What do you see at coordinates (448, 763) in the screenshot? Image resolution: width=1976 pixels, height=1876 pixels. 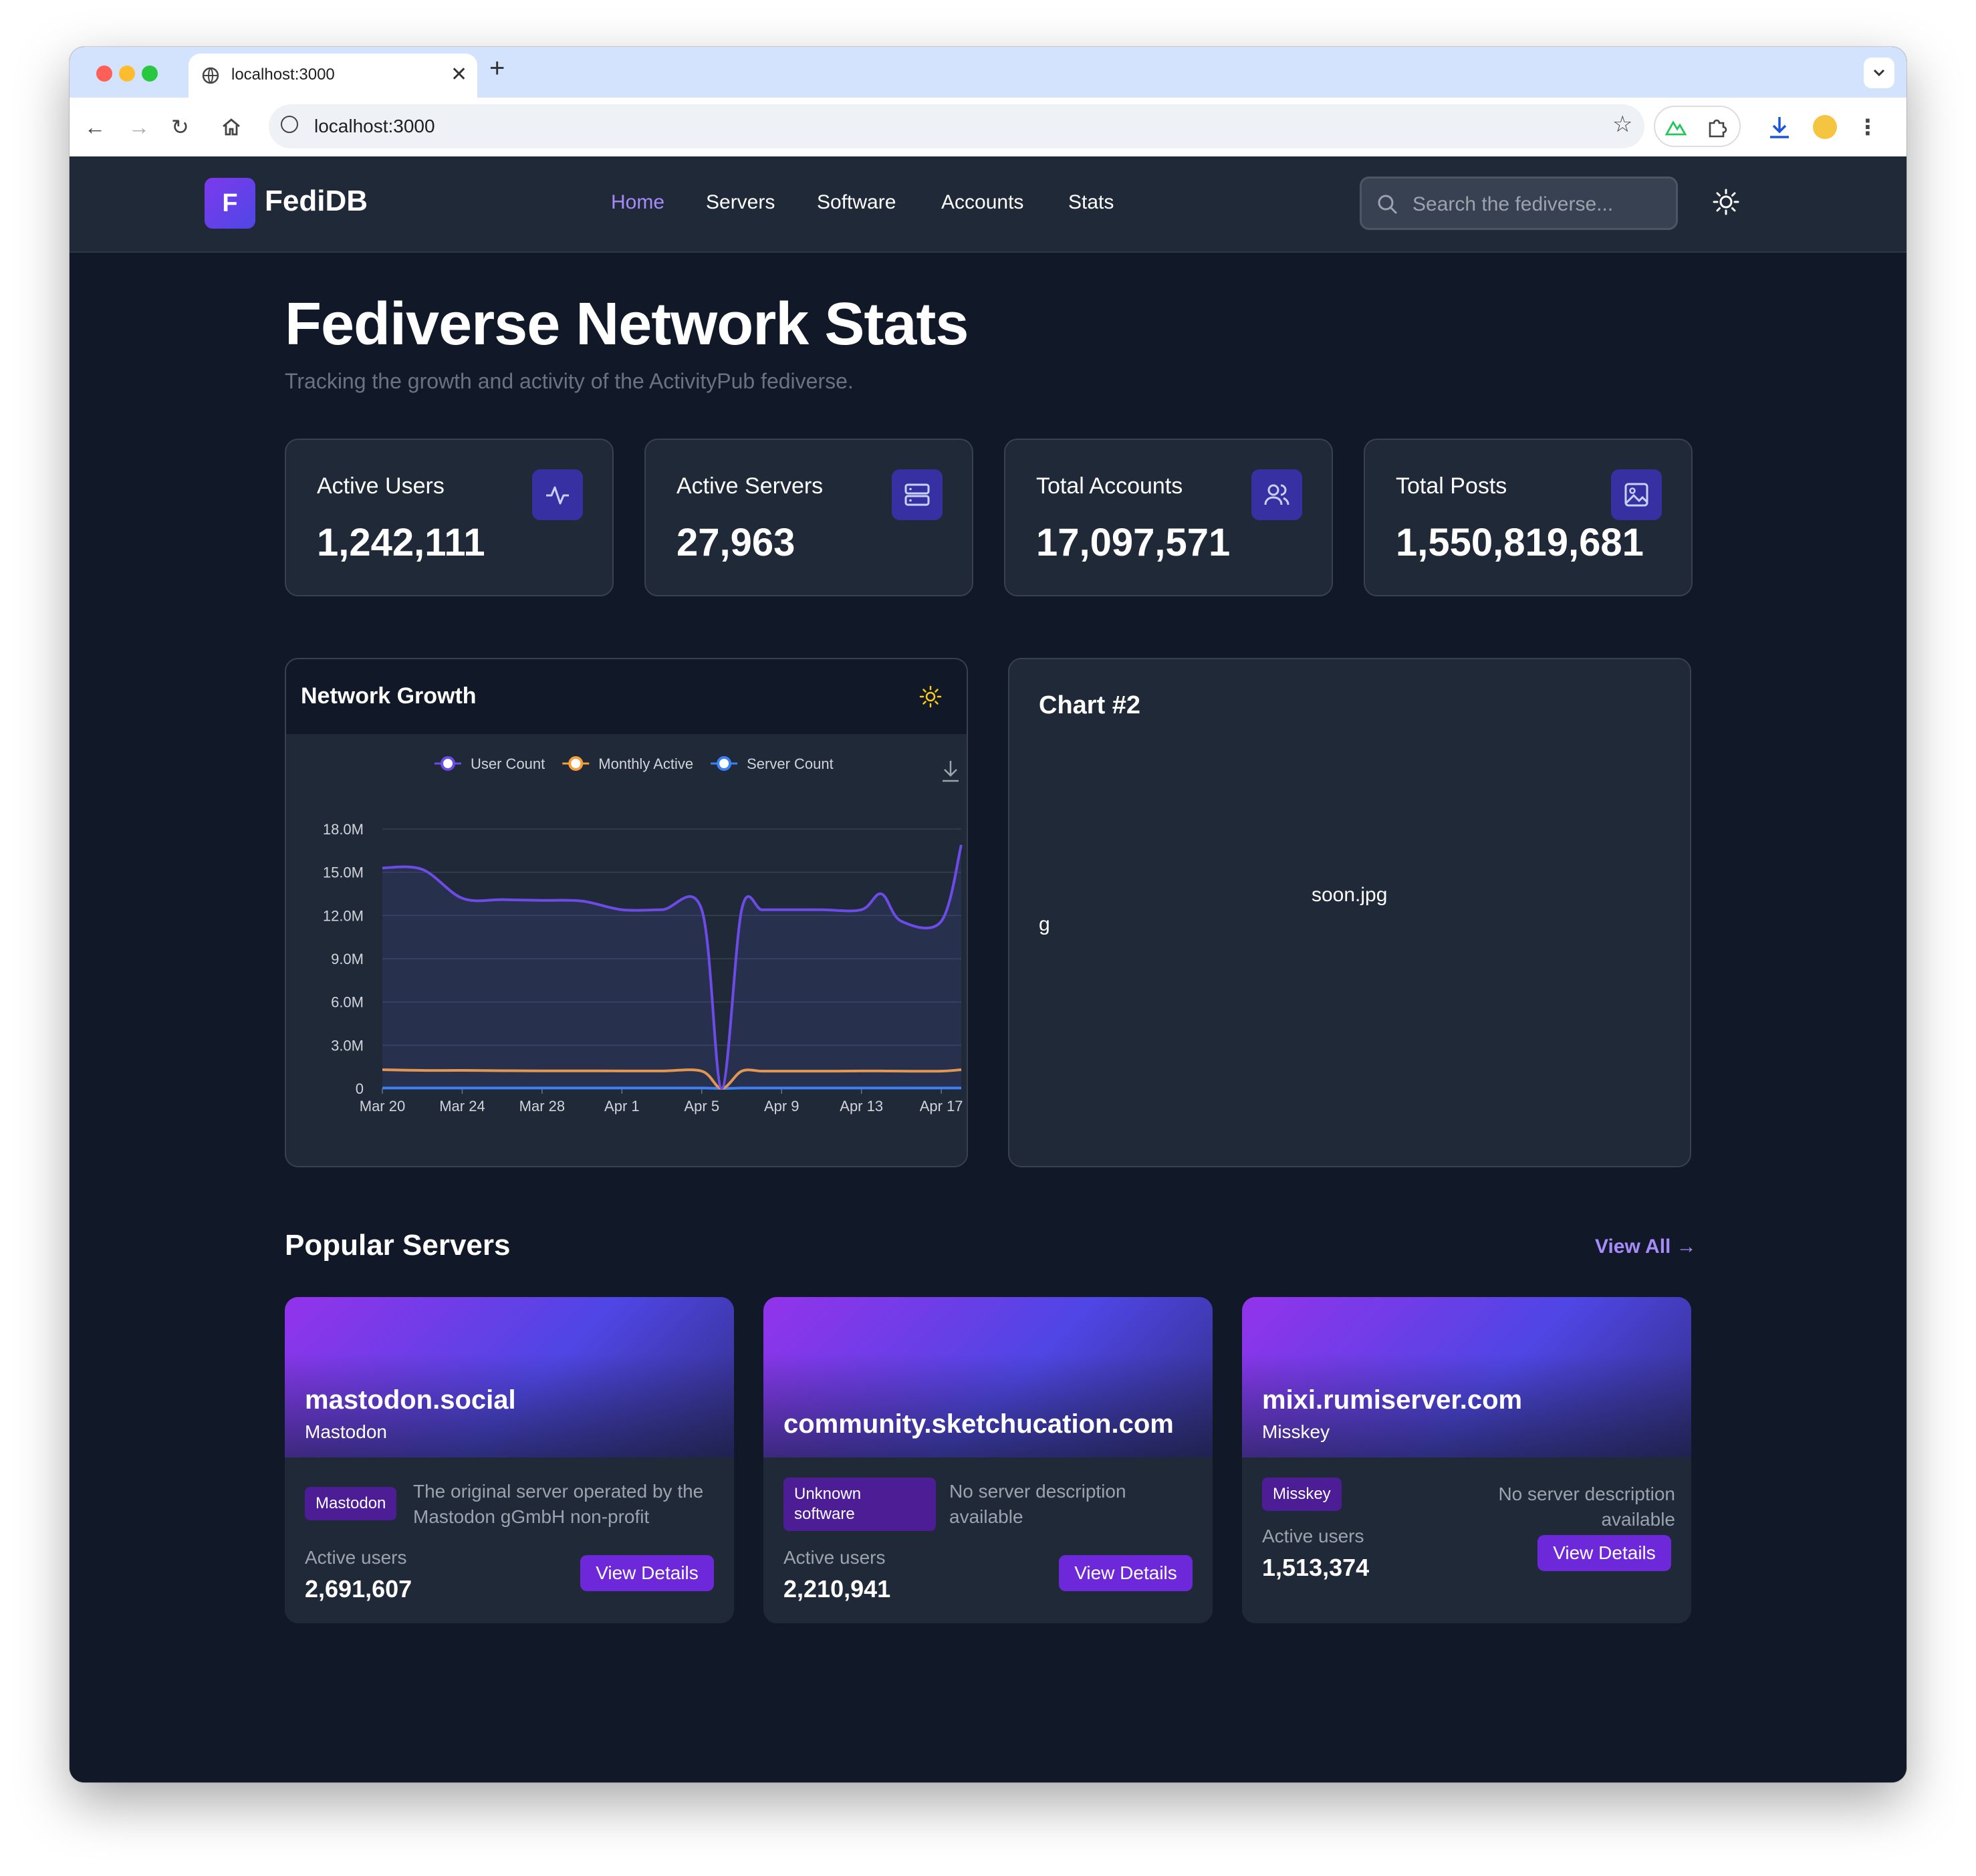 I see `legend-swatch-marker` at bounding box center [448, 763].